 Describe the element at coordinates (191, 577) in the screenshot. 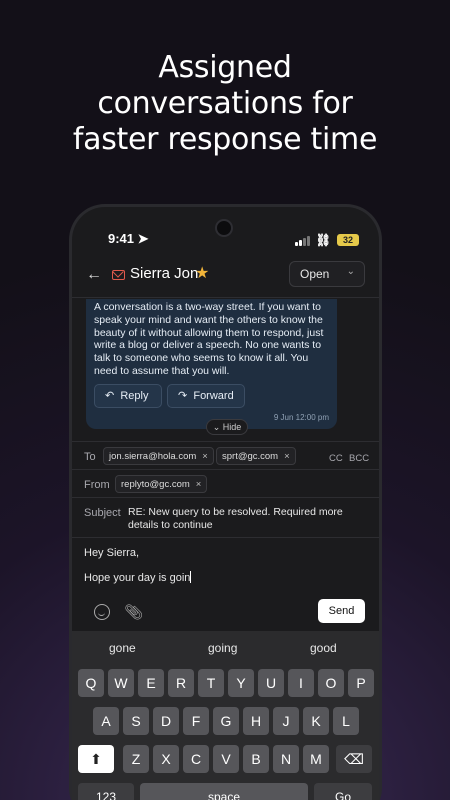

I see `text-cursor` at that location.